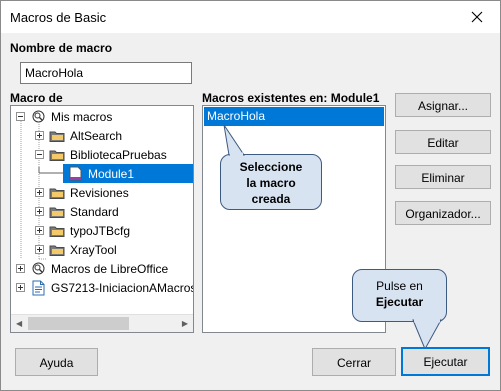 This screenshot has width=501, height=391. I want to click on tree-item-label: AltSearch, so click(96, 135).